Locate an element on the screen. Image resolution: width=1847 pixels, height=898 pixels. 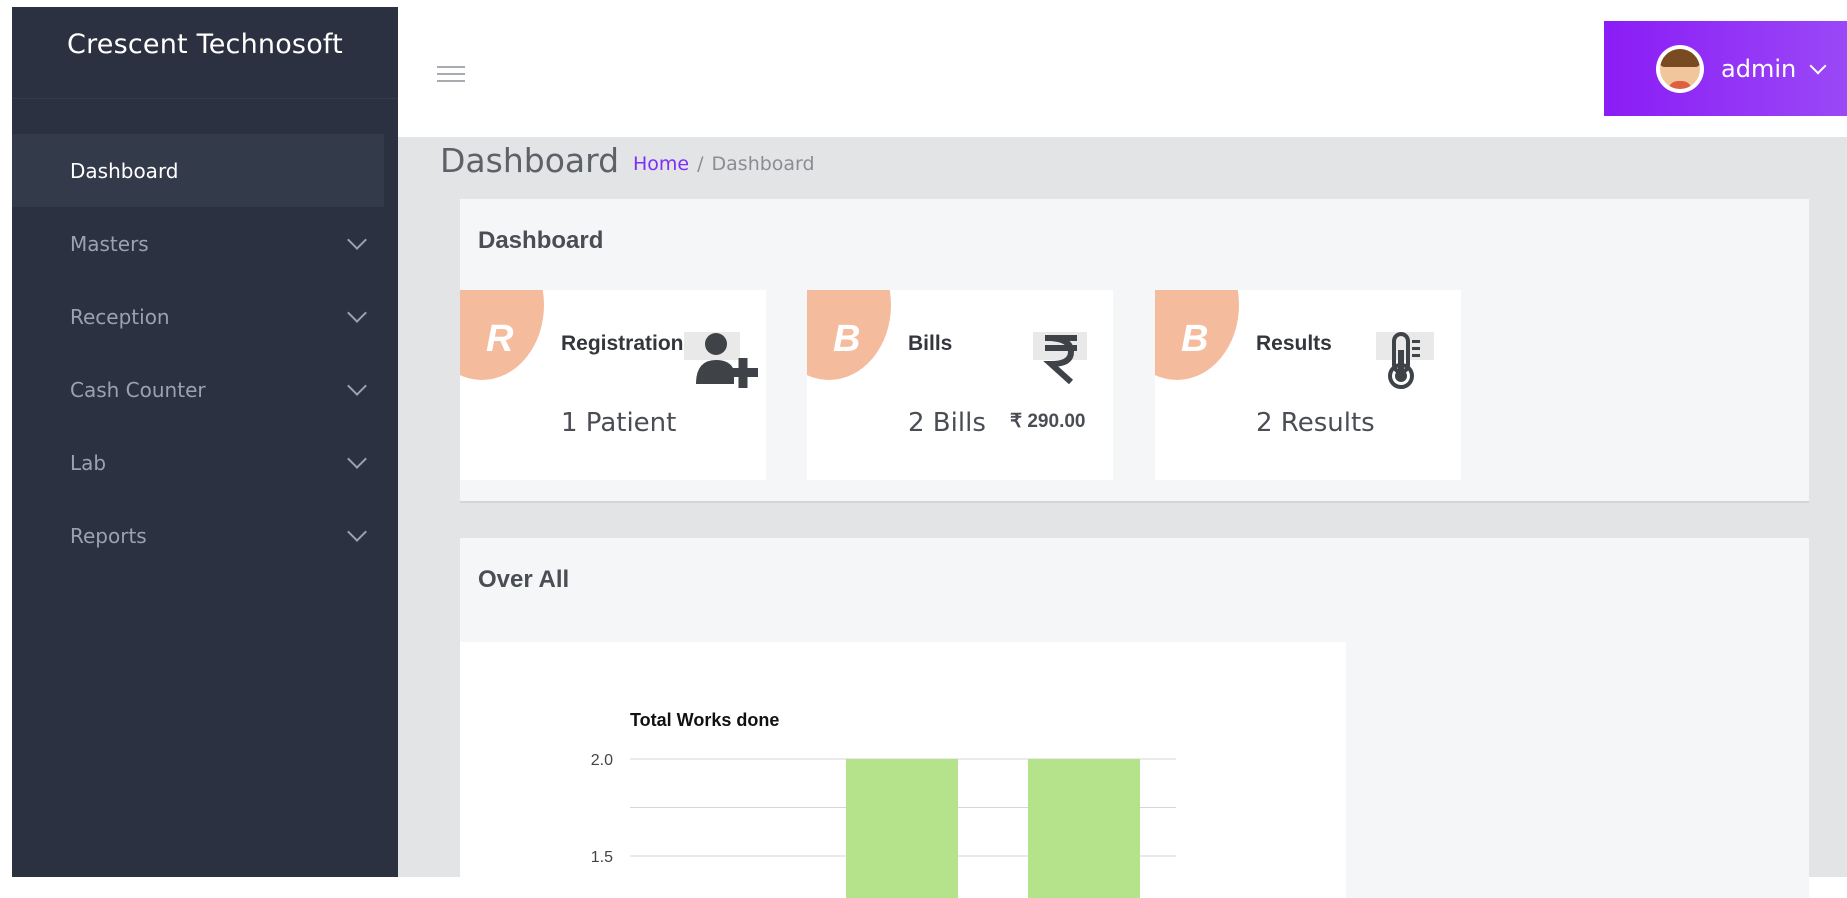
card-title: Results is located at coordinates (1294, 343).